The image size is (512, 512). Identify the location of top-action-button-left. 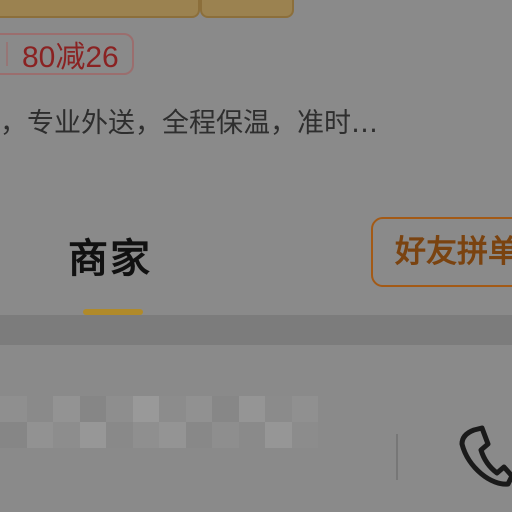
(100, 9).